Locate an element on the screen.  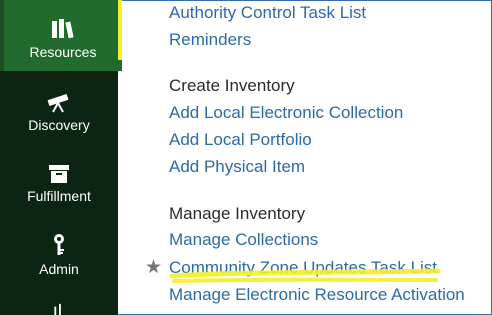
books-icon is located at coordinates (63, 29).